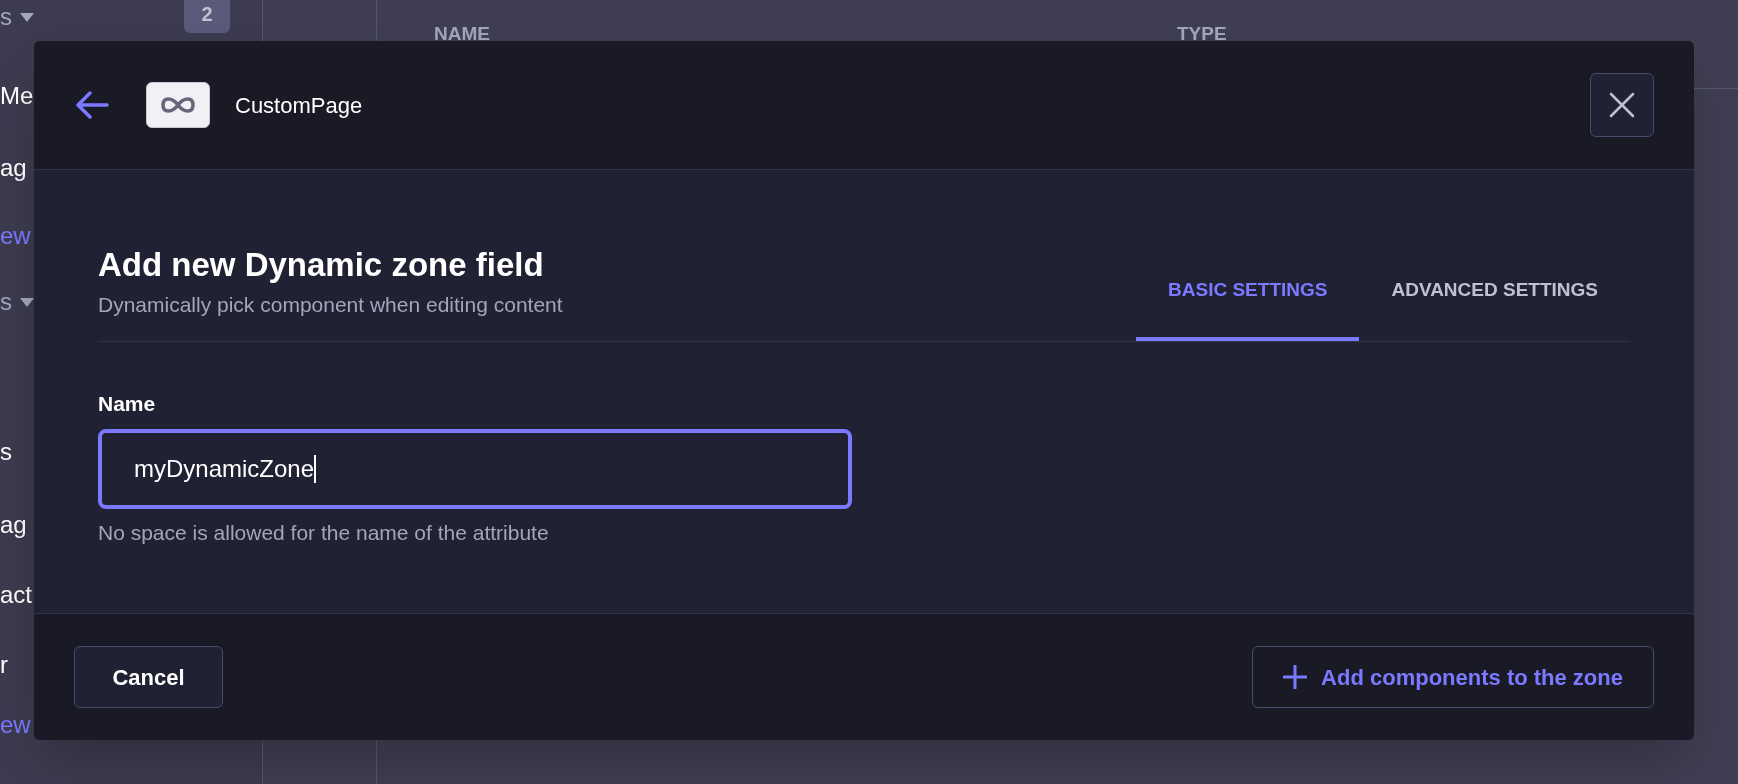 This screenshot has width=1738, height=784. Describe the element at coordinates (16, 595) in the screenshot. I see `sidebar-item: act` at that location.